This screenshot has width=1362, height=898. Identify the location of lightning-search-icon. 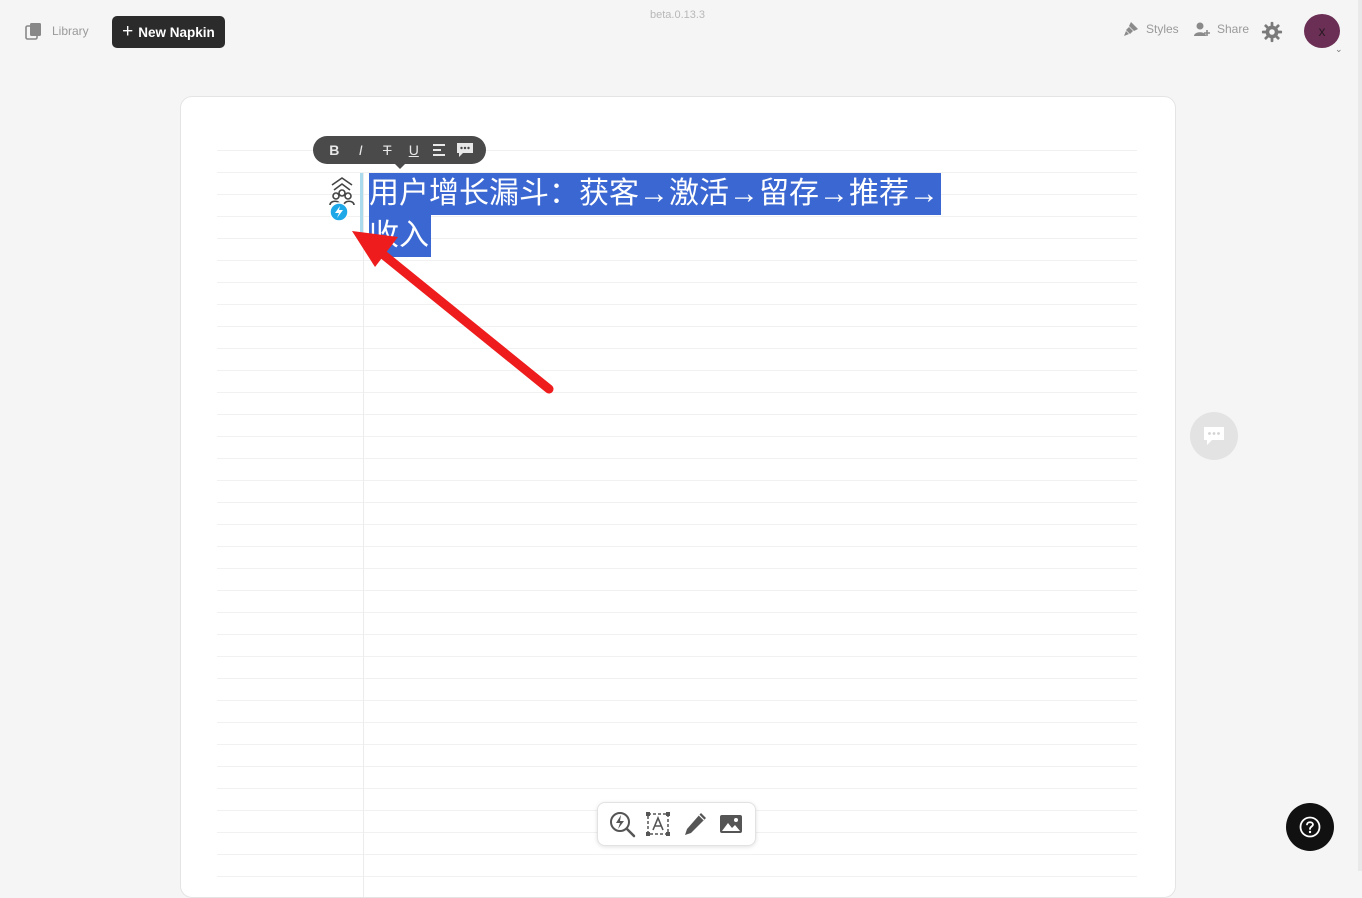
(622, 824).